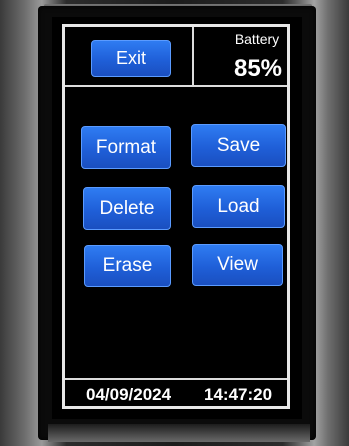 The image size is (349, 446). What do you see at coordinates (127, 208) in the screenshot?
I see `delete-button: Delete` at bounding box center [127, 208].